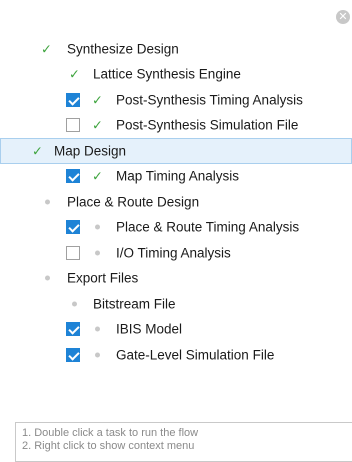 The width and height of the screenshot is (352, 462). What do you see at coordinates (176, 279) in the screenshot?
I see `tree-item-export-files: Export Files` at bounding box center [176, 279].